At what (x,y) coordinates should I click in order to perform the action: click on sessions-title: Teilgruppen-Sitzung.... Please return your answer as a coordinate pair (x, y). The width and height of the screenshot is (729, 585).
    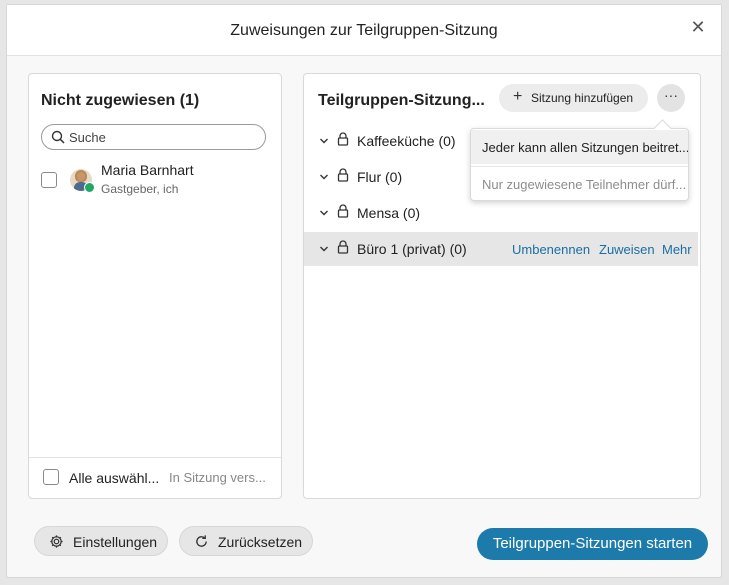
    Looking at the image, I should click on (401, 100).